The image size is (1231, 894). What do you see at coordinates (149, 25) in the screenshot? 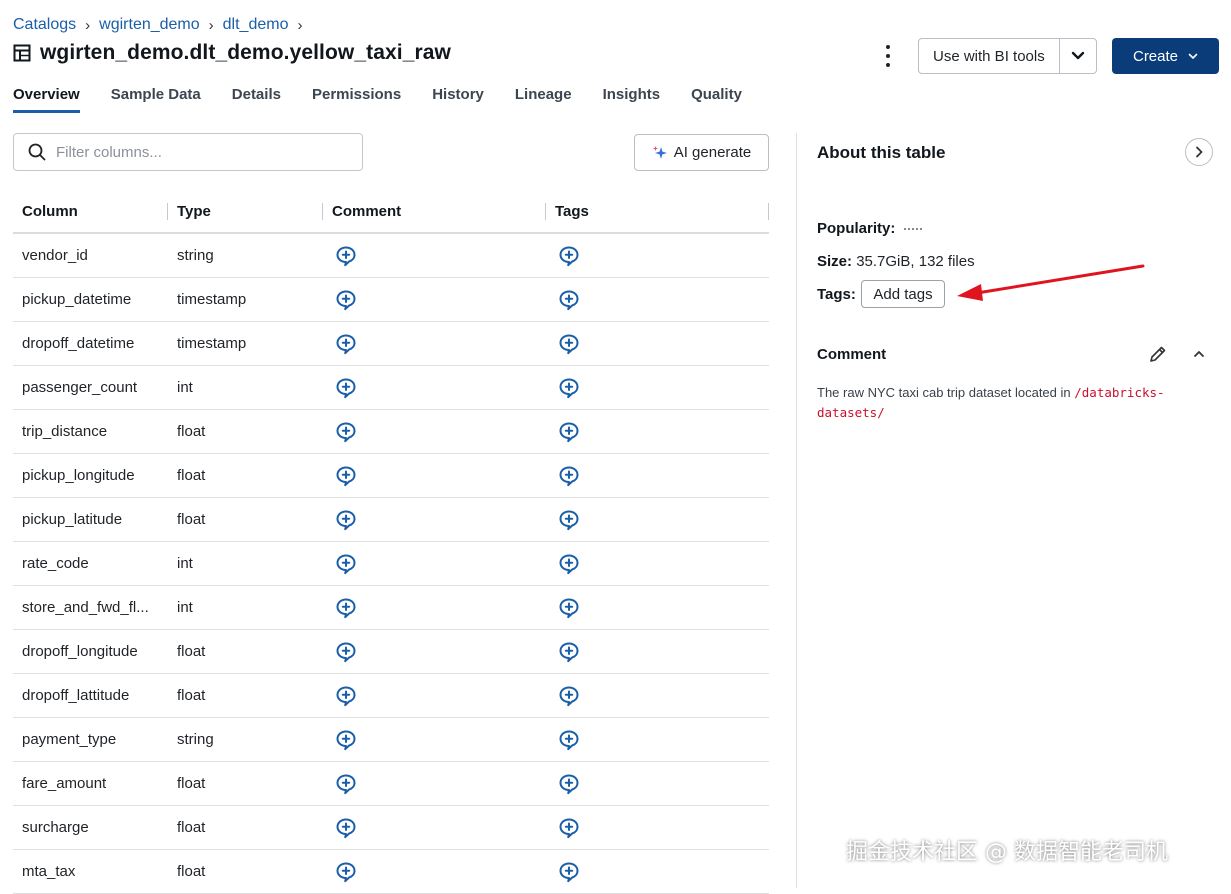
I see `breadcrumb-catalog: wgirten_demo` at bounding box center [149, 25].